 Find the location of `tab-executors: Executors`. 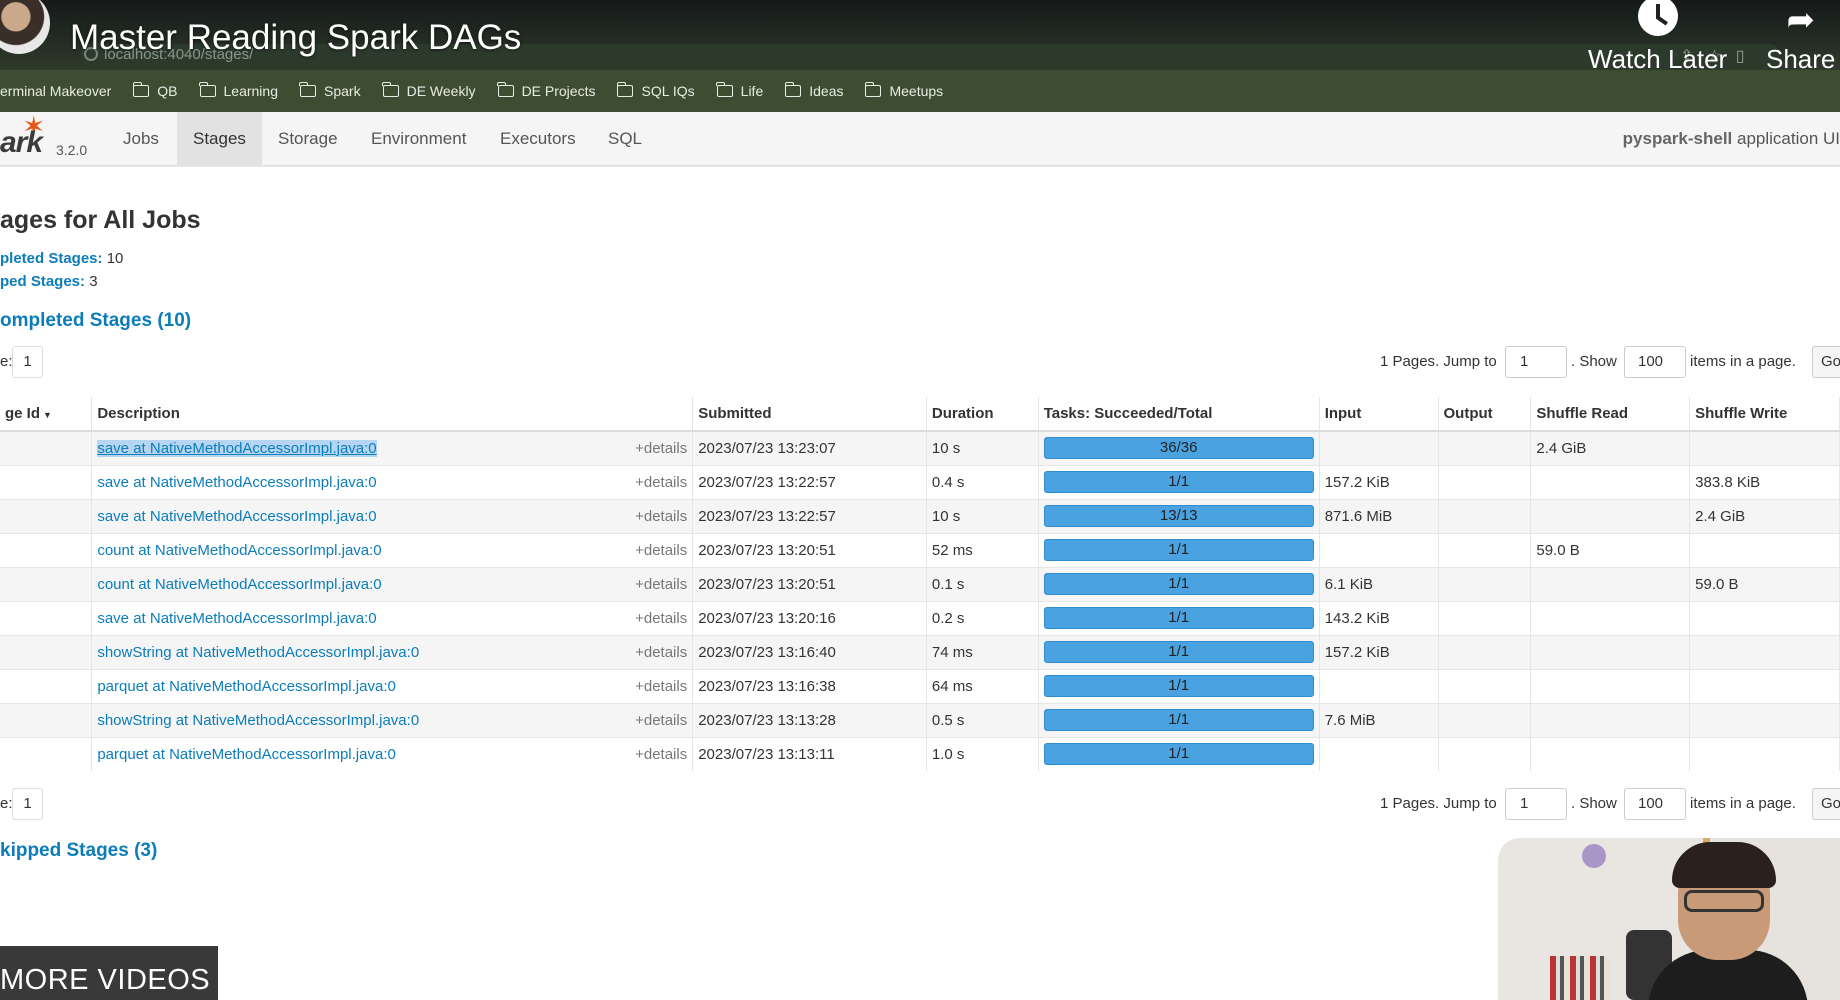

tab-executors: Executors is located at coordinates (538, 139).